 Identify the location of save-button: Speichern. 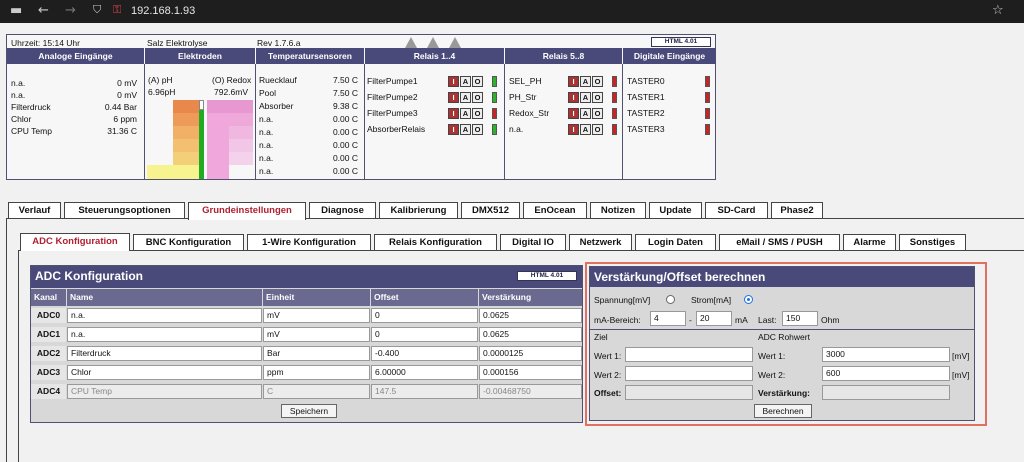
(309, 411).